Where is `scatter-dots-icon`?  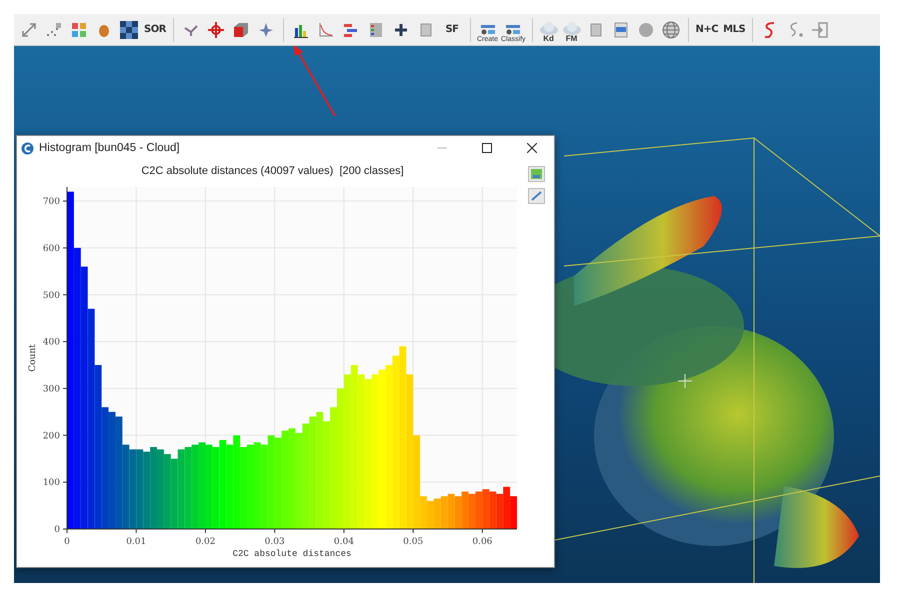
scatter-dots-icon is located at coordinates (54, 29).